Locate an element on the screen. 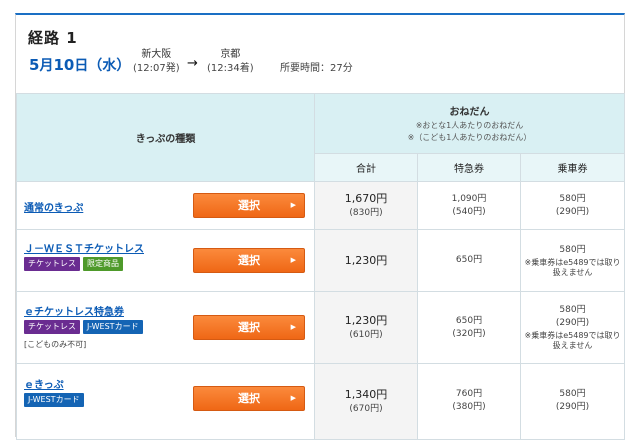  total-cell: 1,230円 is located at coordinates (366, 260).